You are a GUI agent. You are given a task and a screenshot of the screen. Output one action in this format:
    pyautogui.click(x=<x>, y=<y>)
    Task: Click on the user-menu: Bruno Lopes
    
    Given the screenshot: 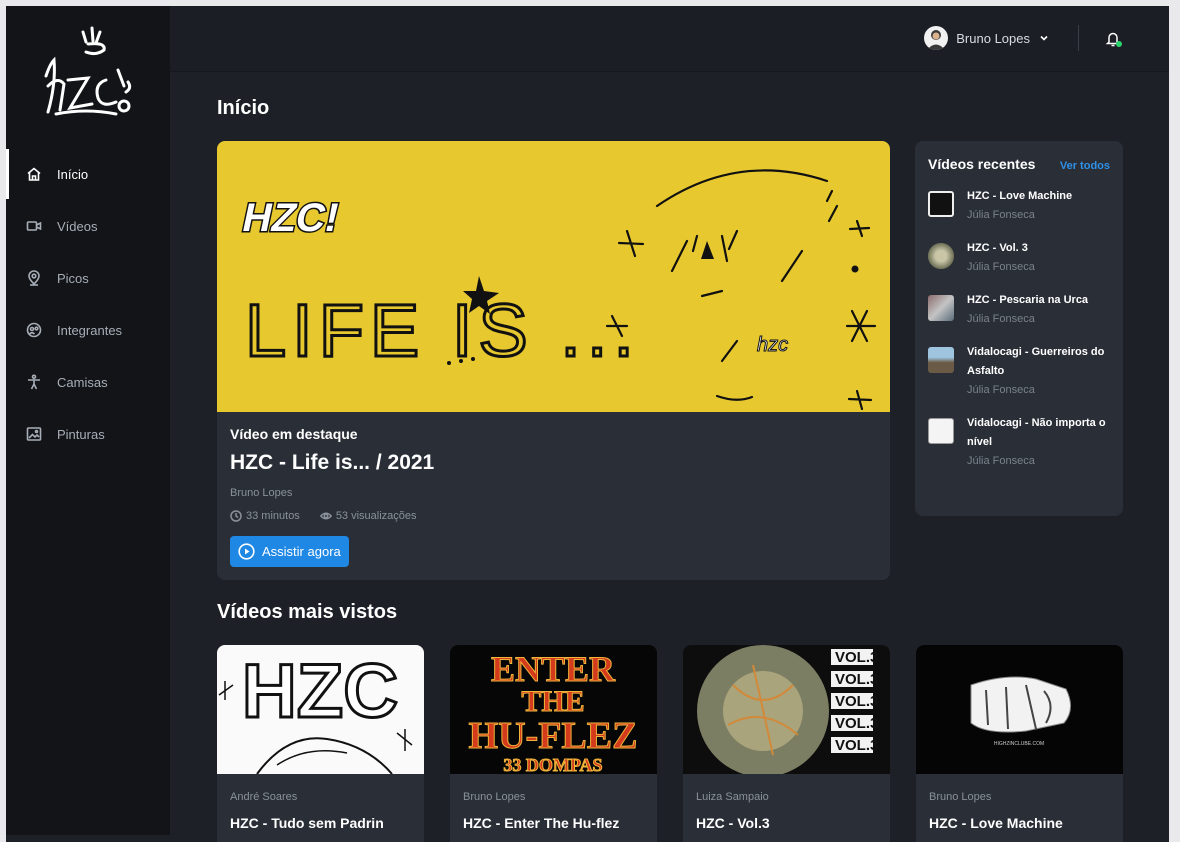 What is the action you would take?
    pyautogui.click(x=986, y=38)
    